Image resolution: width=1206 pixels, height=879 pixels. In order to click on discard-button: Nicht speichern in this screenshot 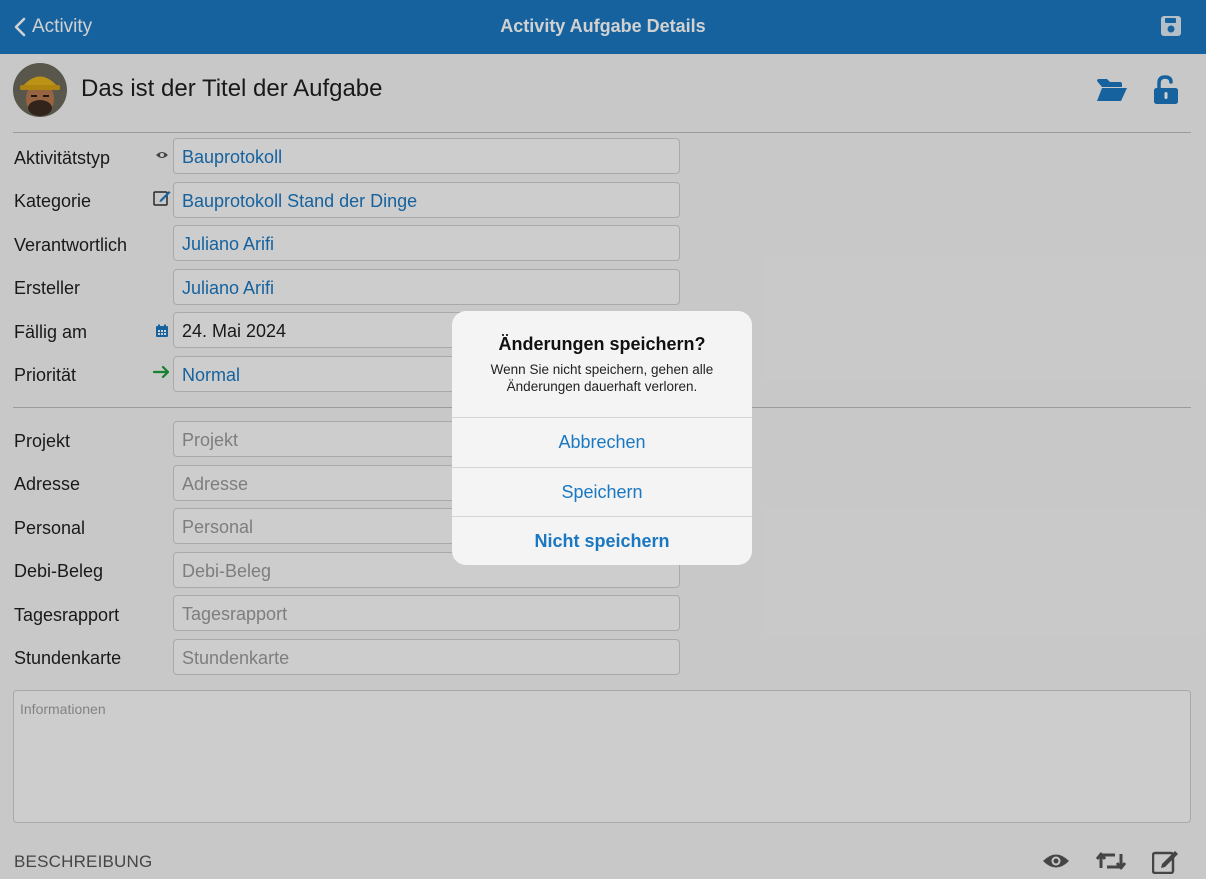, I will do `click(602, 540)`.